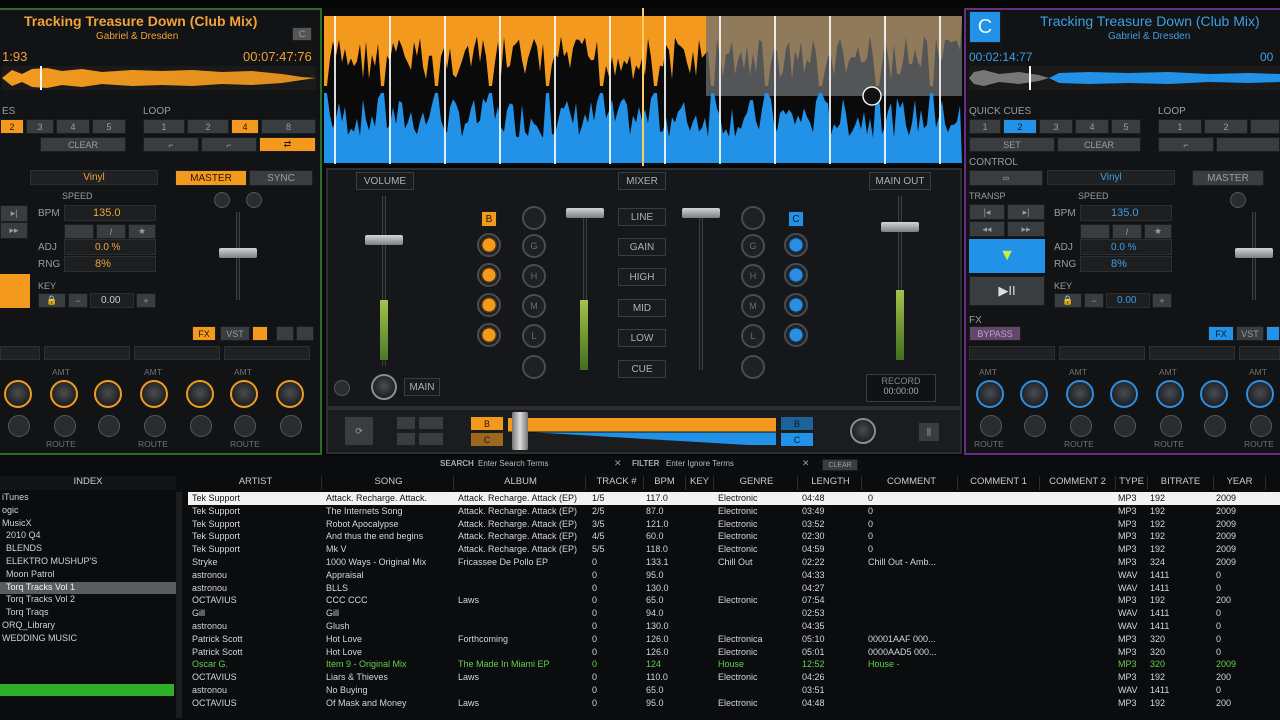 Image resolution: width=1280 pixels, height=720 pixels. What do you see at coordinates (389, 562) in the screenshot?
I see `table-cell: 1000 Ways - Original Mix` at bounding box center [389, 562].